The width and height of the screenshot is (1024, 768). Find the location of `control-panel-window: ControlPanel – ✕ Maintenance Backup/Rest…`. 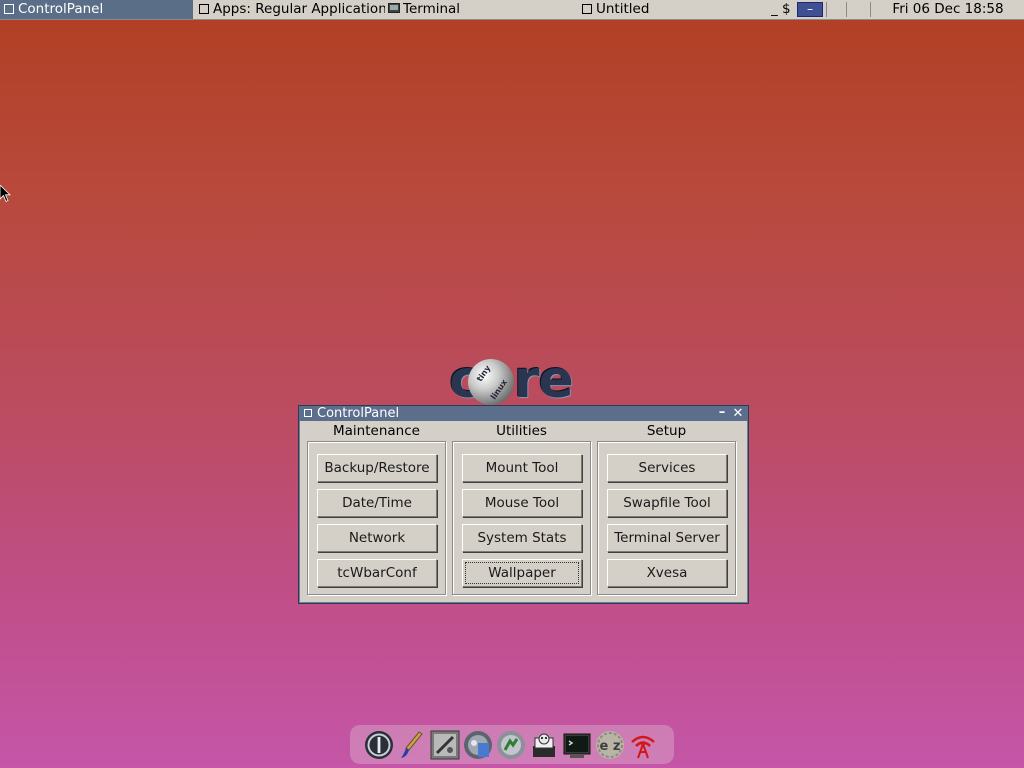

control-panel-window: ControlPanel – ✕ Maintenance Backup/Rest… is located at coordinates (523, 504).